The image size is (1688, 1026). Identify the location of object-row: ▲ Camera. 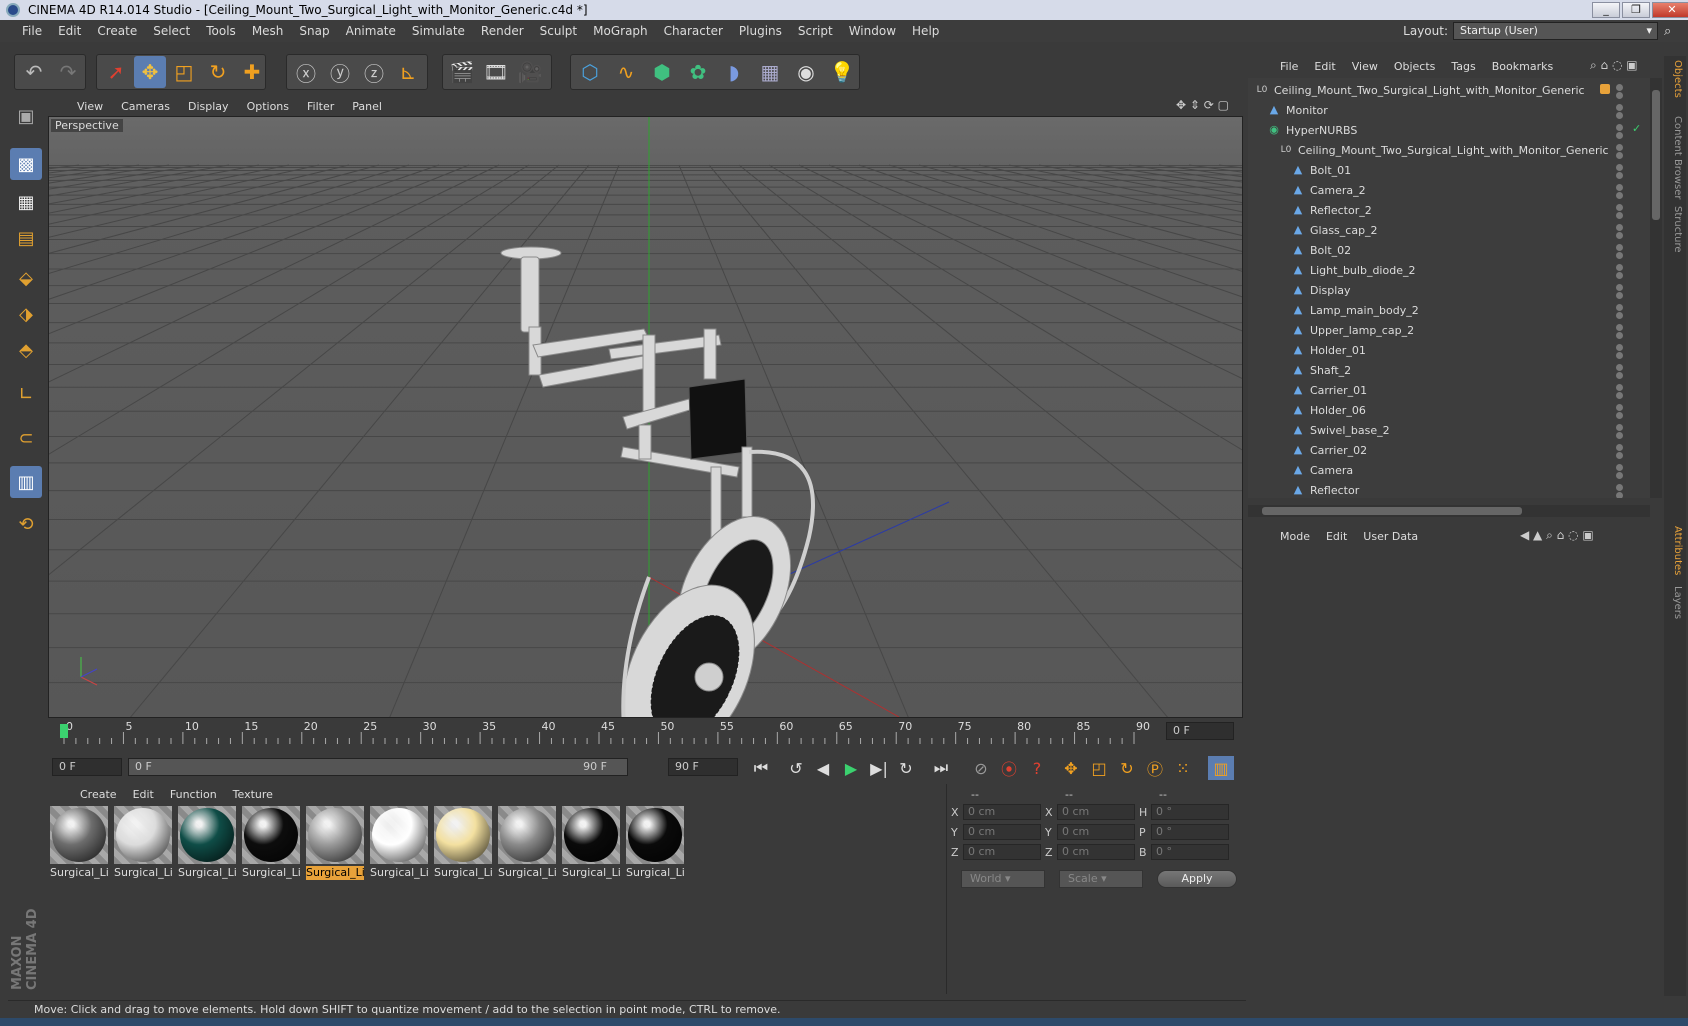
(1449, 470).